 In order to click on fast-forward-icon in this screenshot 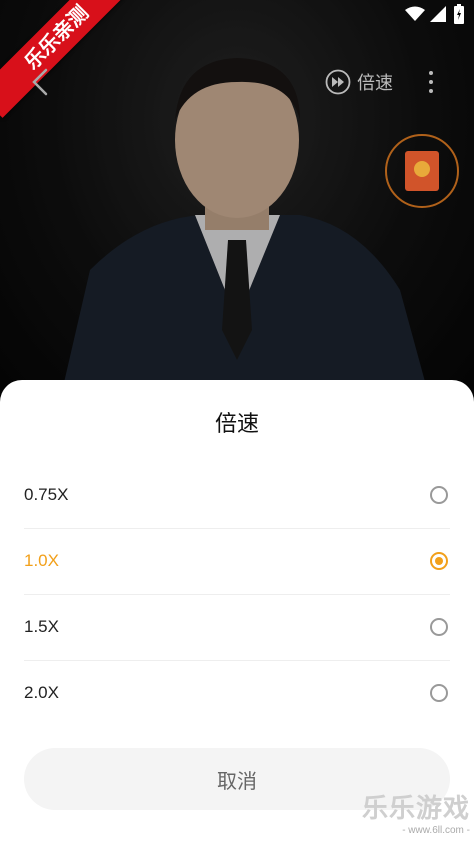, I will do `click(338, 82)`.